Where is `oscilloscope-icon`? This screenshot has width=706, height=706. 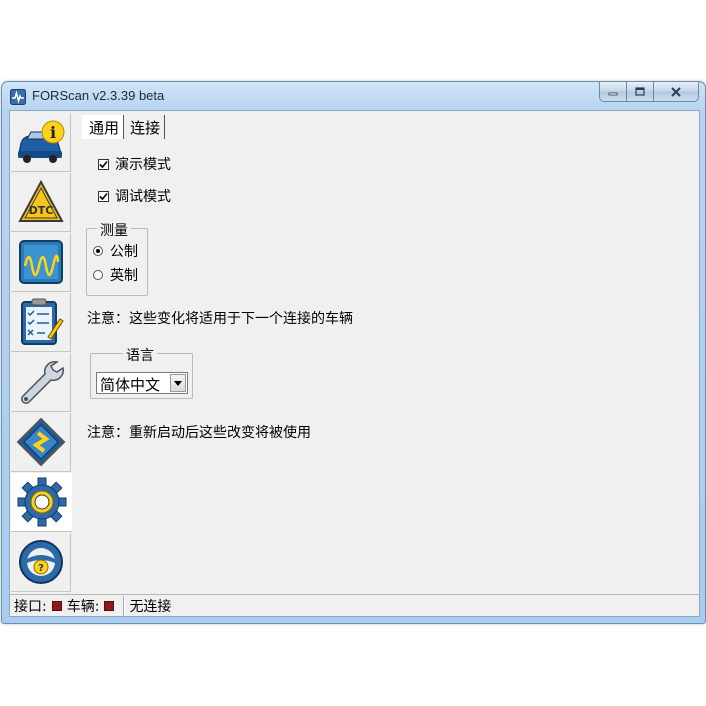 oscilloscope-icon is located at coordinates (40, 262).